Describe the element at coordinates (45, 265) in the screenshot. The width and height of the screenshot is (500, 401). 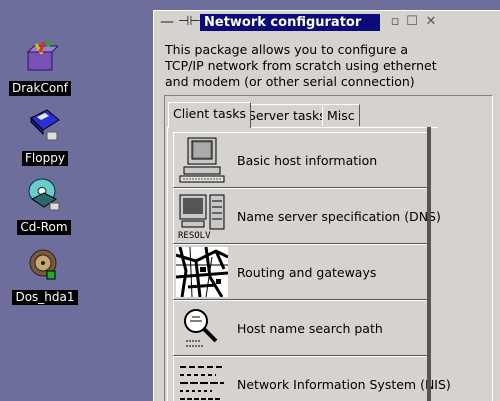
I see `harddisk-icon` at that location.